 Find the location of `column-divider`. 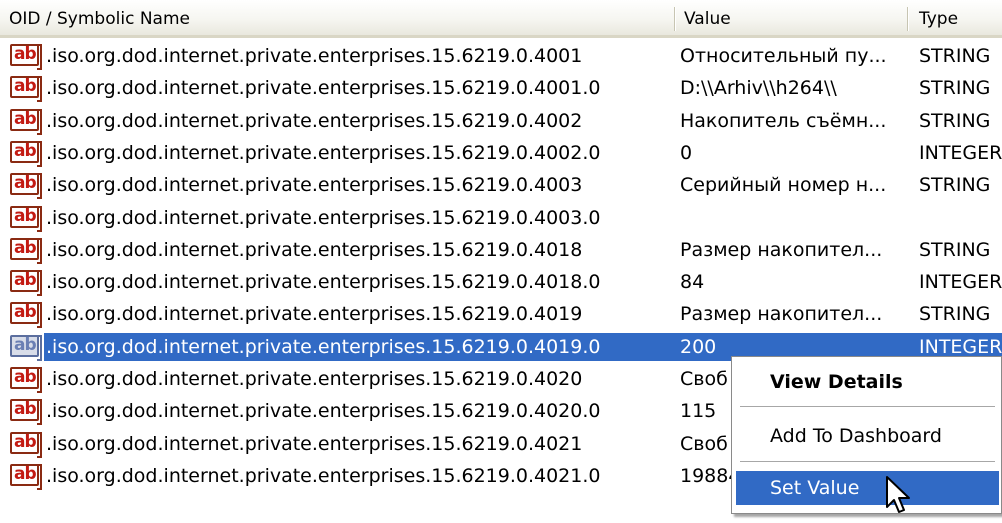

column-divider is located at coordinates (908, 19).